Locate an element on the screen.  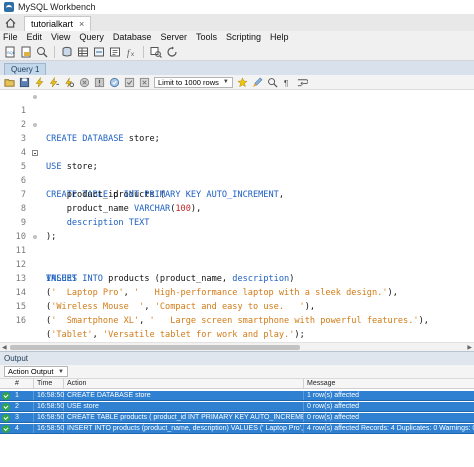
column-header-action: Action is located at coordinates (184, 383).